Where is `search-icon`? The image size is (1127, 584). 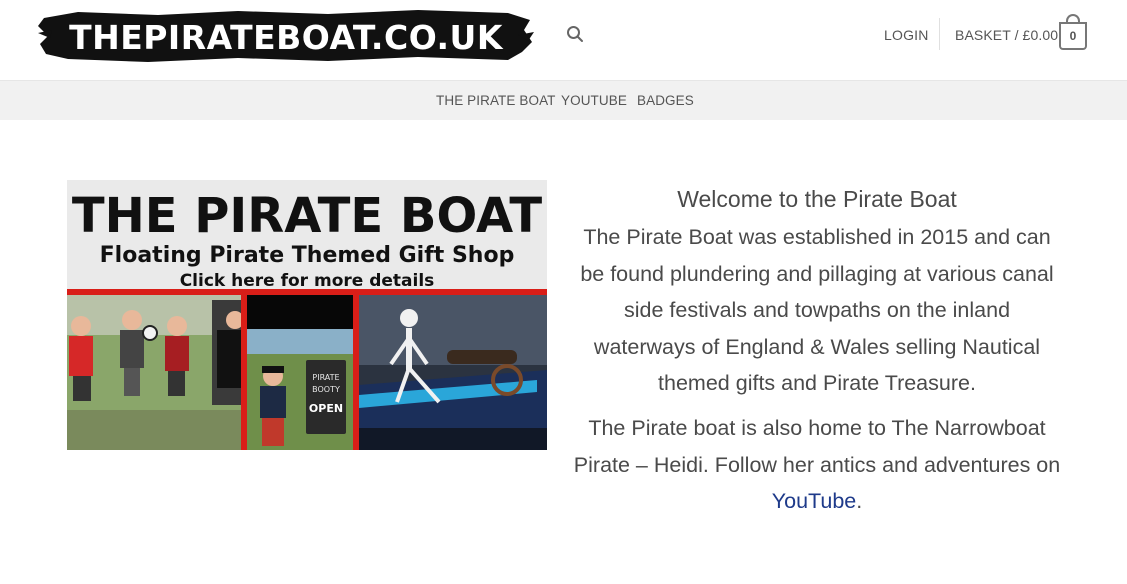 search-icon is located at coordinates (575, 34).